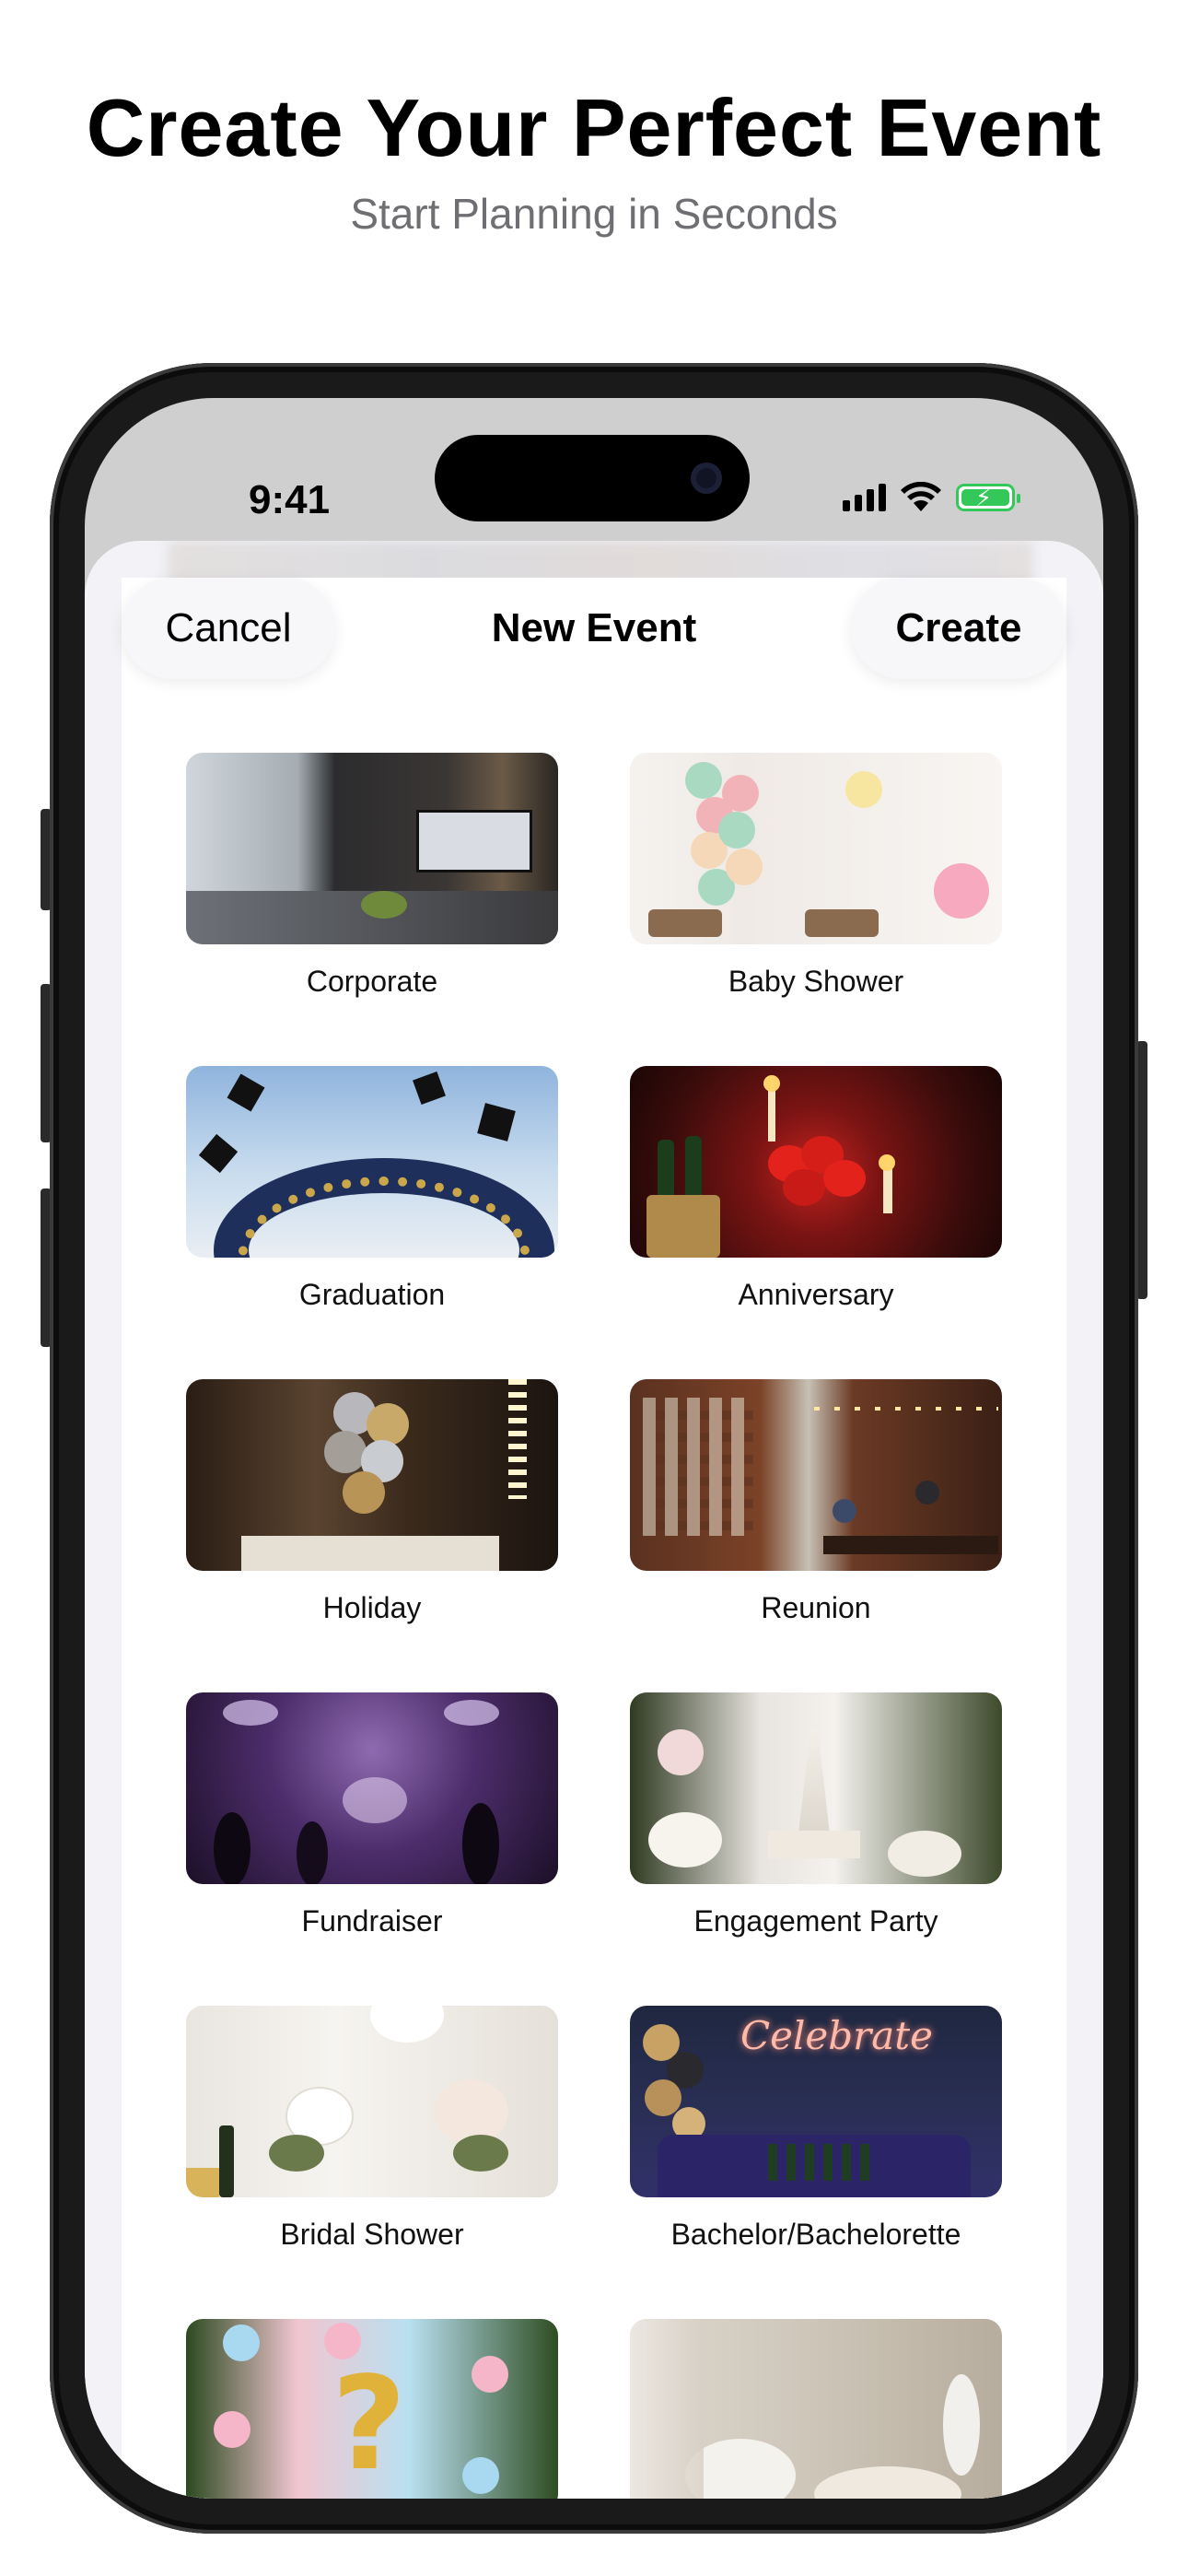  I want to click on event-card-label: Baby Shower, so click(816, 982).